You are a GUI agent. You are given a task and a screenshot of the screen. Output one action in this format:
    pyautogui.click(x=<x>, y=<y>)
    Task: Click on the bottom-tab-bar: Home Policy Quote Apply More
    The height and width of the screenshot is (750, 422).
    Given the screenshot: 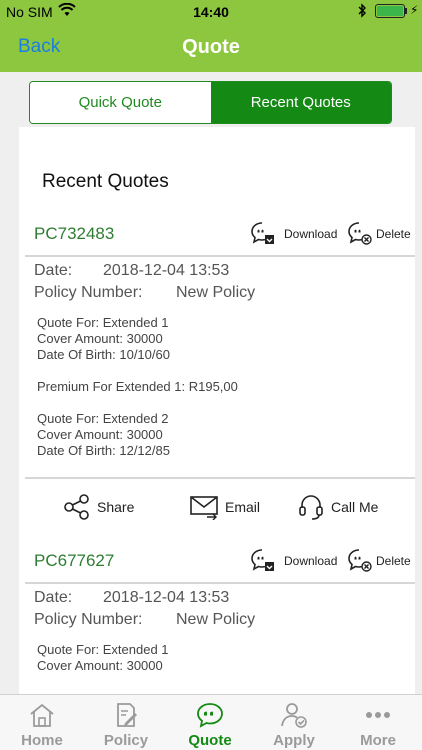 What is the action you would take?
    pyautogui.click(x=211, y=722)
    